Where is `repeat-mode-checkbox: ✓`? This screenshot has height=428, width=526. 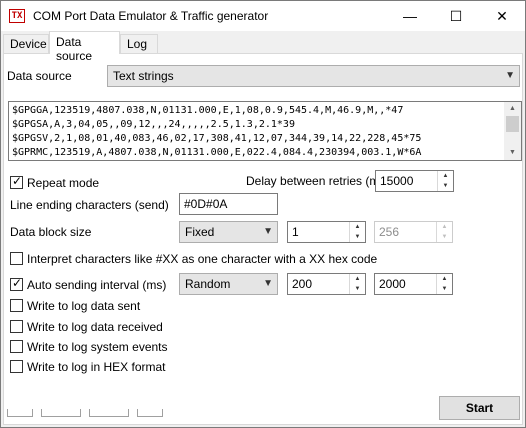 repeat-mode-checkbox: ✓ is located at coordinates (16, 181).